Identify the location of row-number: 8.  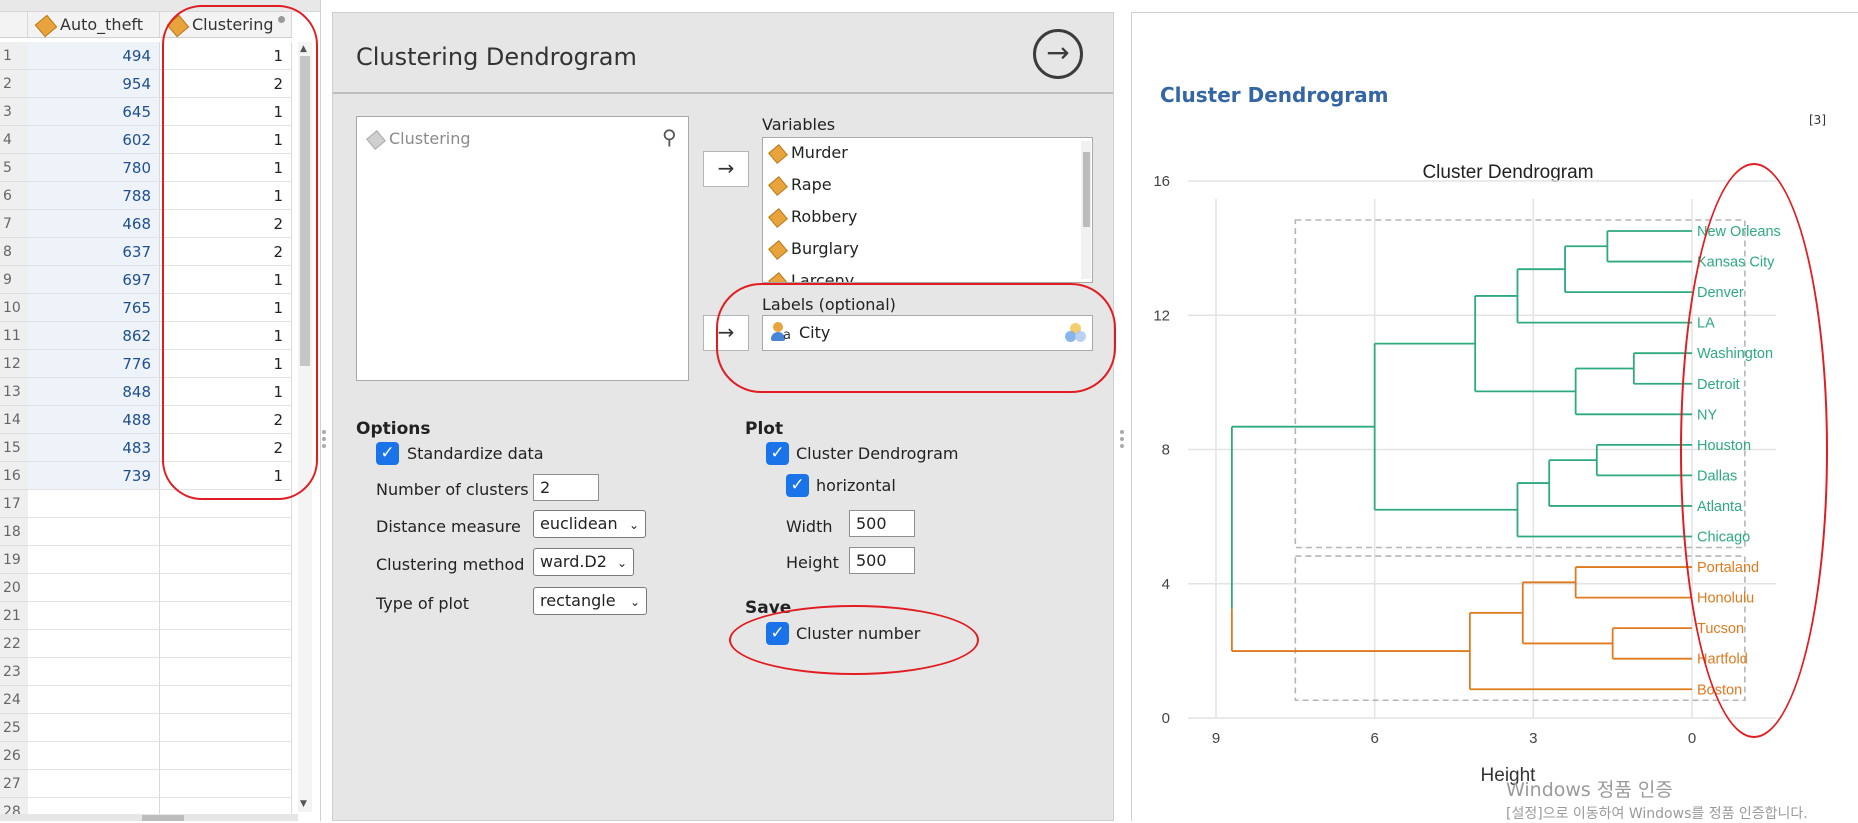
(14, 252).